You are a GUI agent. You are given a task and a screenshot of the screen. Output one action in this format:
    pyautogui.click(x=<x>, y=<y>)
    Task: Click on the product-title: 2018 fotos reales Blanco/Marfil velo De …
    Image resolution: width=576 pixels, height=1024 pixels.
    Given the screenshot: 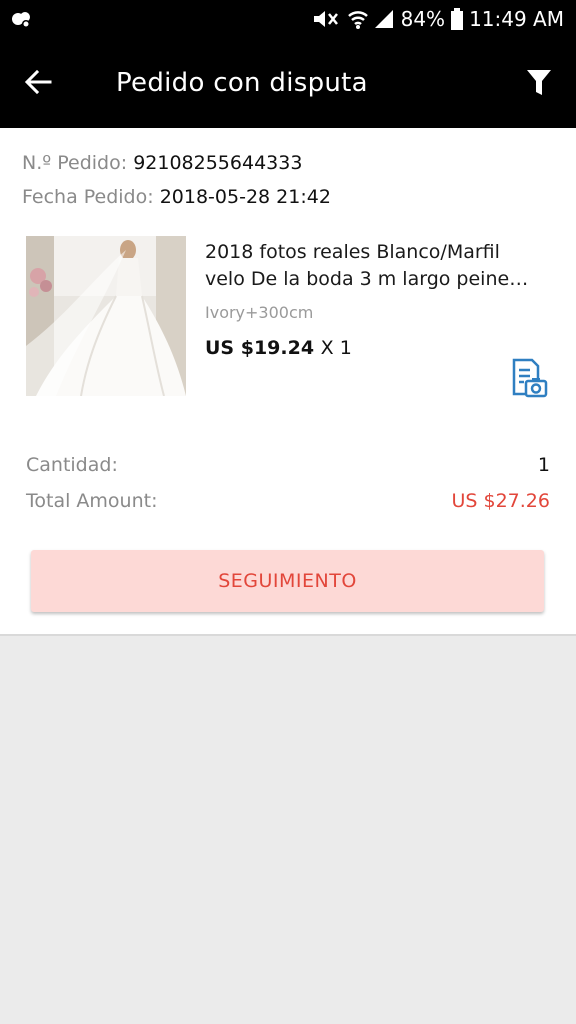 What is the action you would take?
    pyautogui.click(x=375, y=266)
    